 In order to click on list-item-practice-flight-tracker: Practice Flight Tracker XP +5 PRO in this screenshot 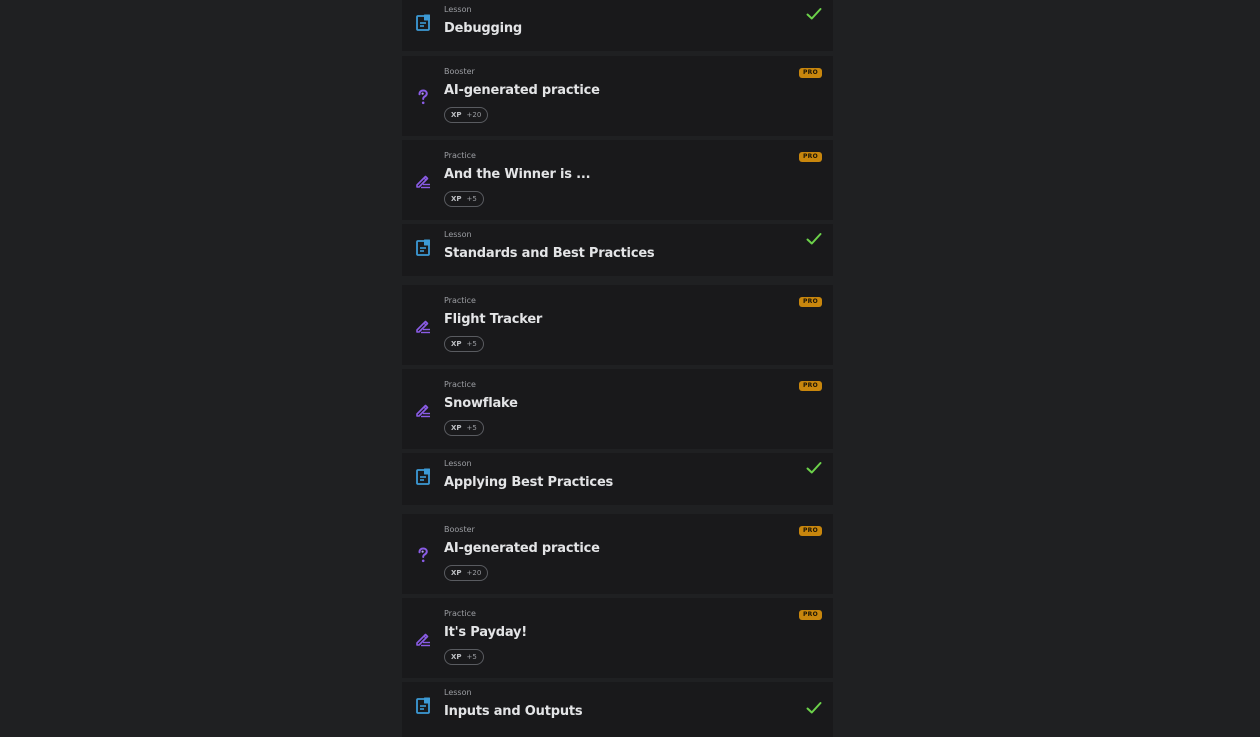, I will do `click(617, 325)`.